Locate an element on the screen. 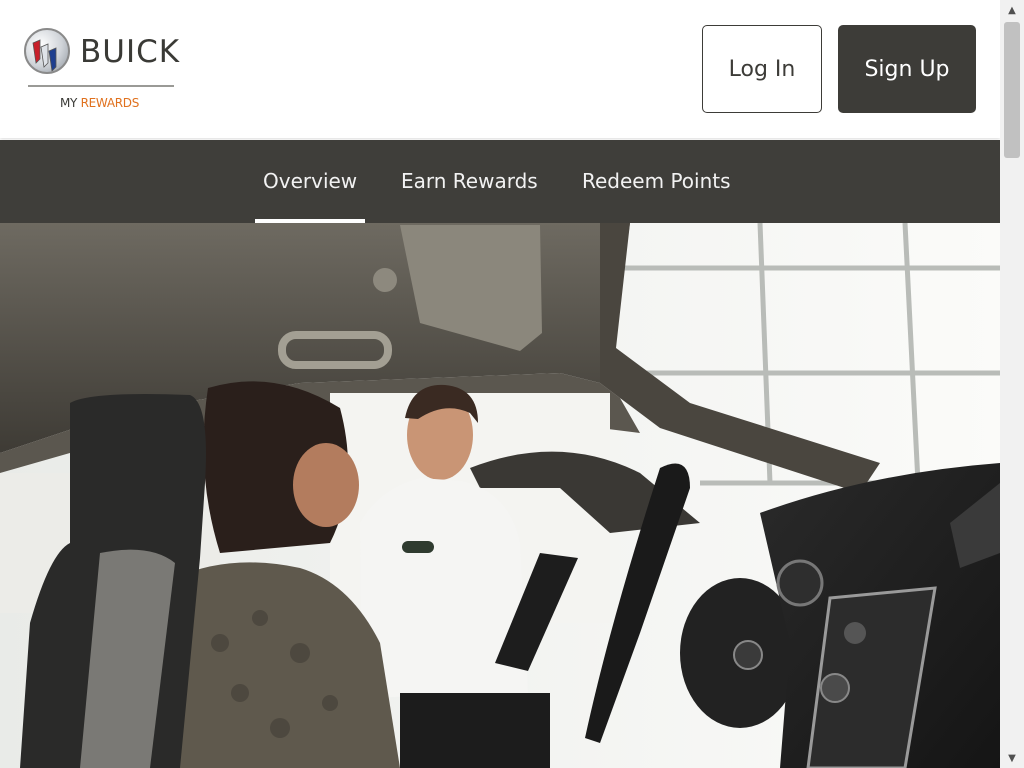 The width and height of the screenshot is (1024, 768). log-in-button: Log In is located at coordinates (762, 69).